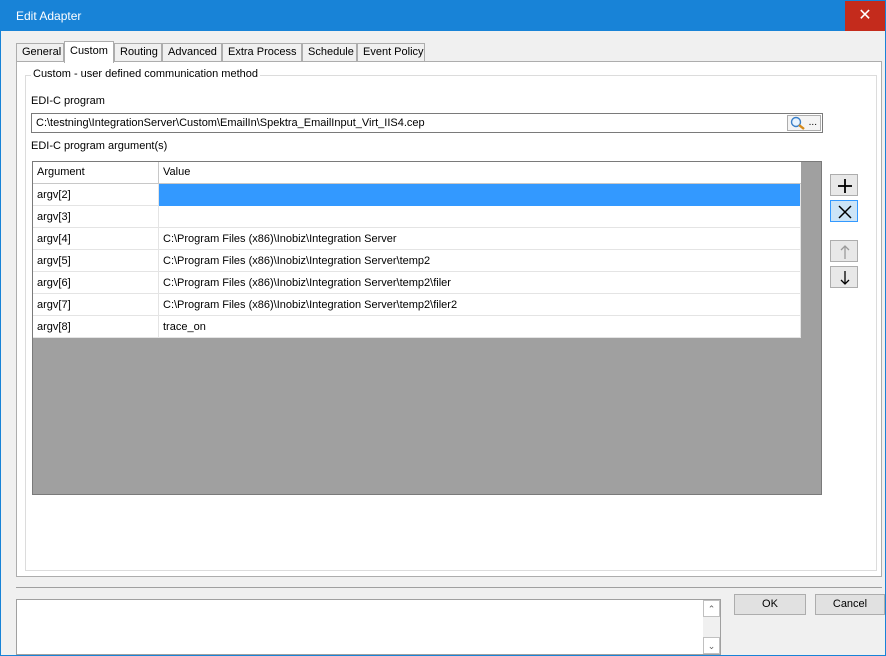 The width and height of the screenshot is (886, 656). I want to click on ok-button: OK, so click(770, 604).